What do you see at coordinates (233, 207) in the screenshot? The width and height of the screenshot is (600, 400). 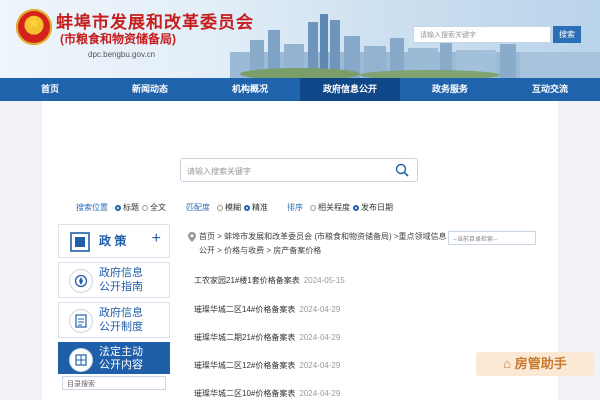 I see `radio-fuzzy-label: 模糊` at bounding box center [233, 207].